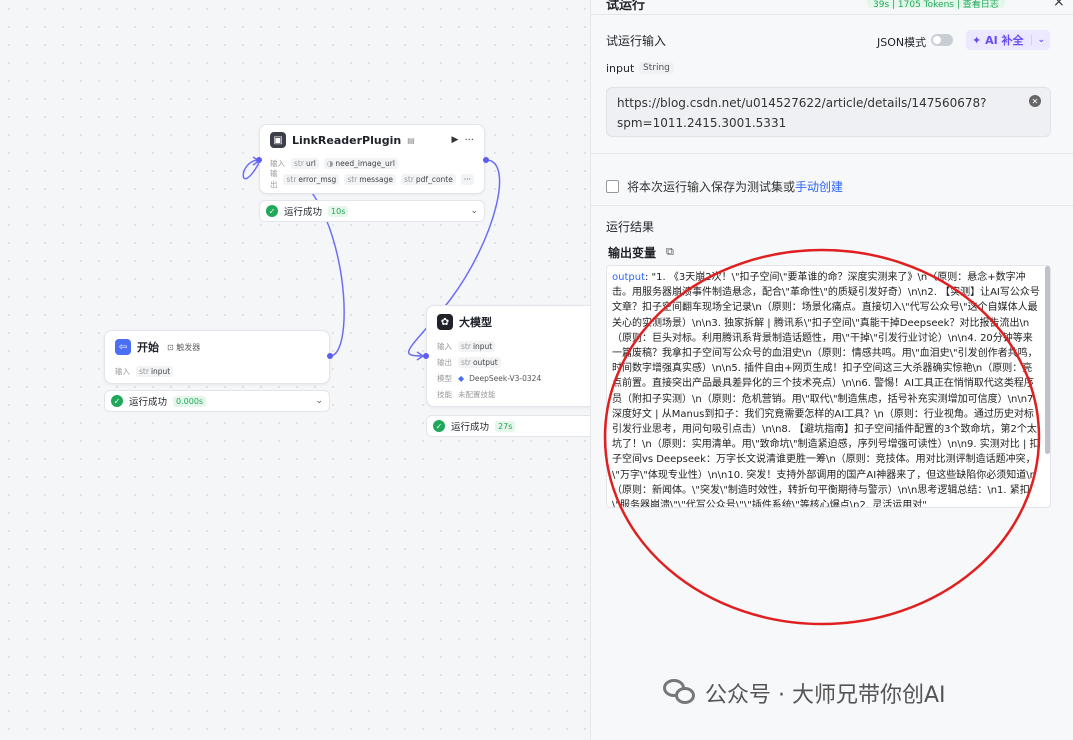 This screenshot has height=740, width=1073. What do you see at coordinates (475, 322) in the screenshot?
I see `node-title: 大模型` at bounding box center [475, 322].